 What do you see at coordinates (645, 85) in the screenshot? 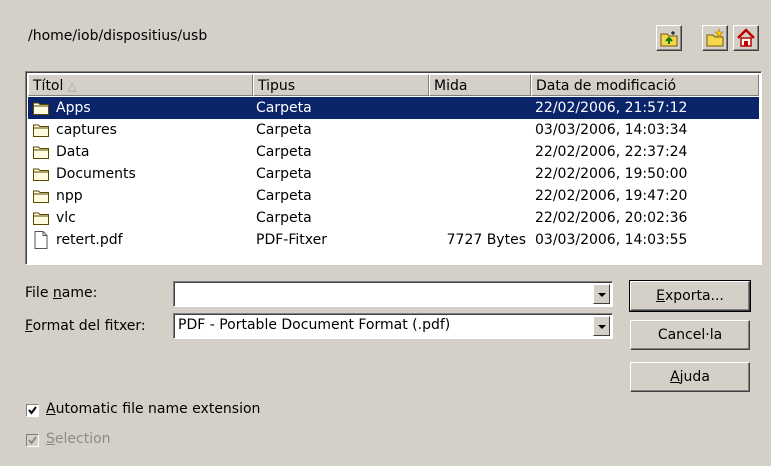
I see `column-header-date: Data de modificació` at bounding box center [645, 85].